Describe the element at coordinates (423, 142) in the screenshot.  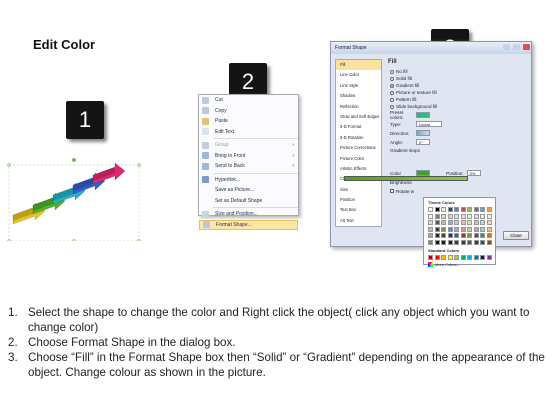
I see `angle-input: 0°` at that location.